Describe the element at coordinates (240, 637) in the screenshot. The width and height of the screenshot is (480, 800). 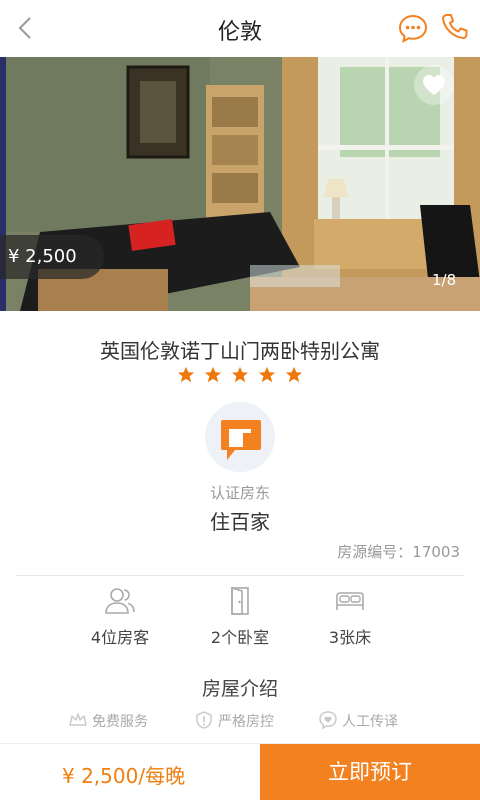
I see `feature-label: 2个卧室` at that location.